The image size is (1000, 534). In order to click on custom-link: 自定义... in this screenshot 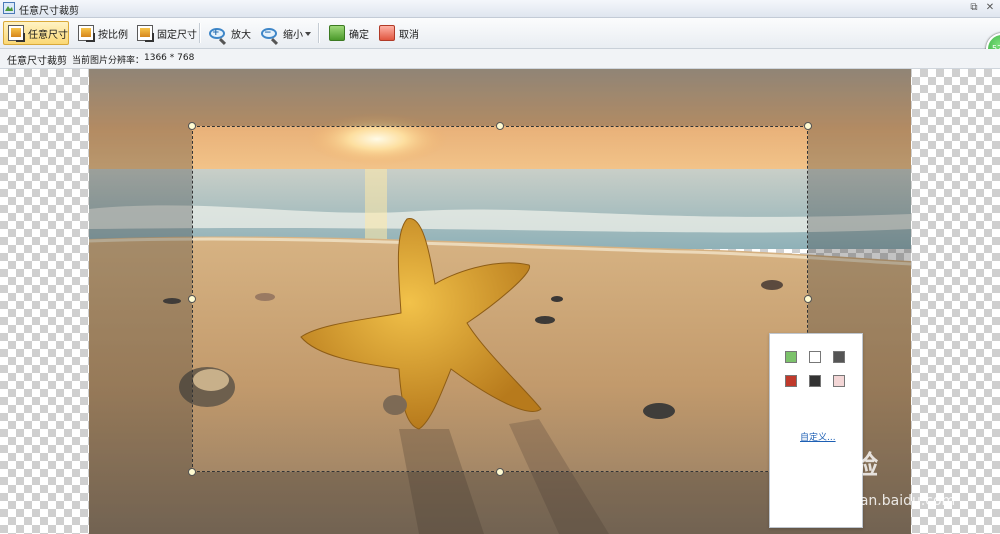, I will do `click(818, 436)`.